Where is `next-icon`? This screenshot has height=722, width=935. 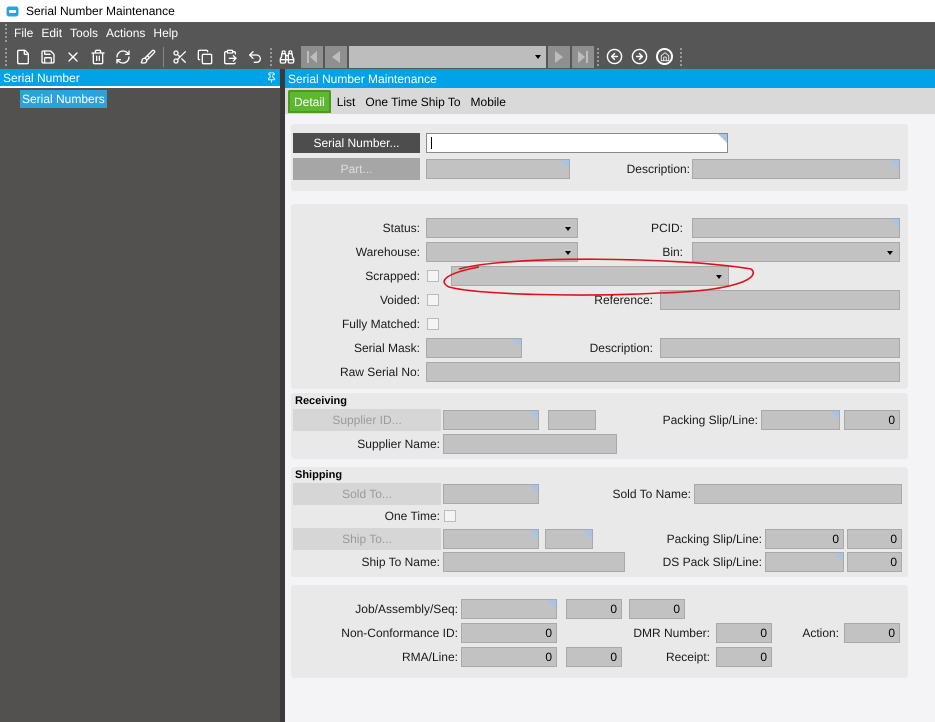 next-icon is located at coordinates (559, 56).